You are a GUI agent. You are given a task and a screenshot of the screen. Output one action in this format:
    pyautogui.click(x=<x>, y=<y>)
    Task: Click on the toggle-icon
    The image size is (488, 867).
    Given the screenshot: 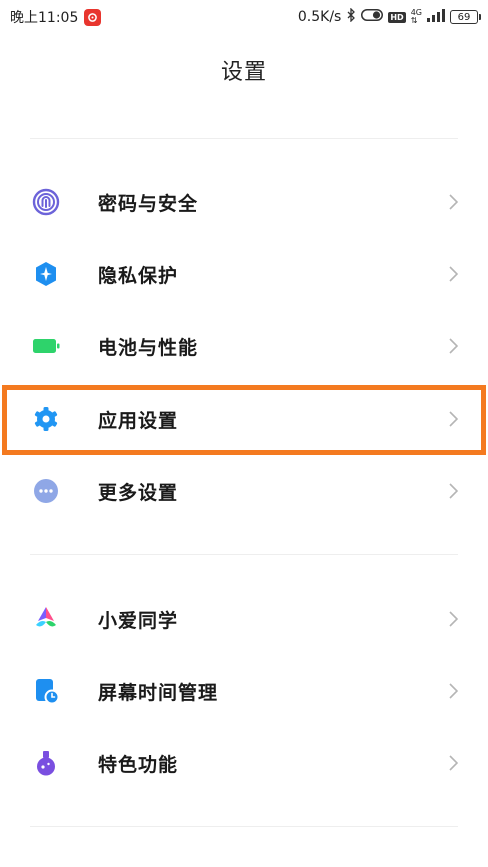 What is the action you would take?
    pyautogui.click(x=372, y=17)
    